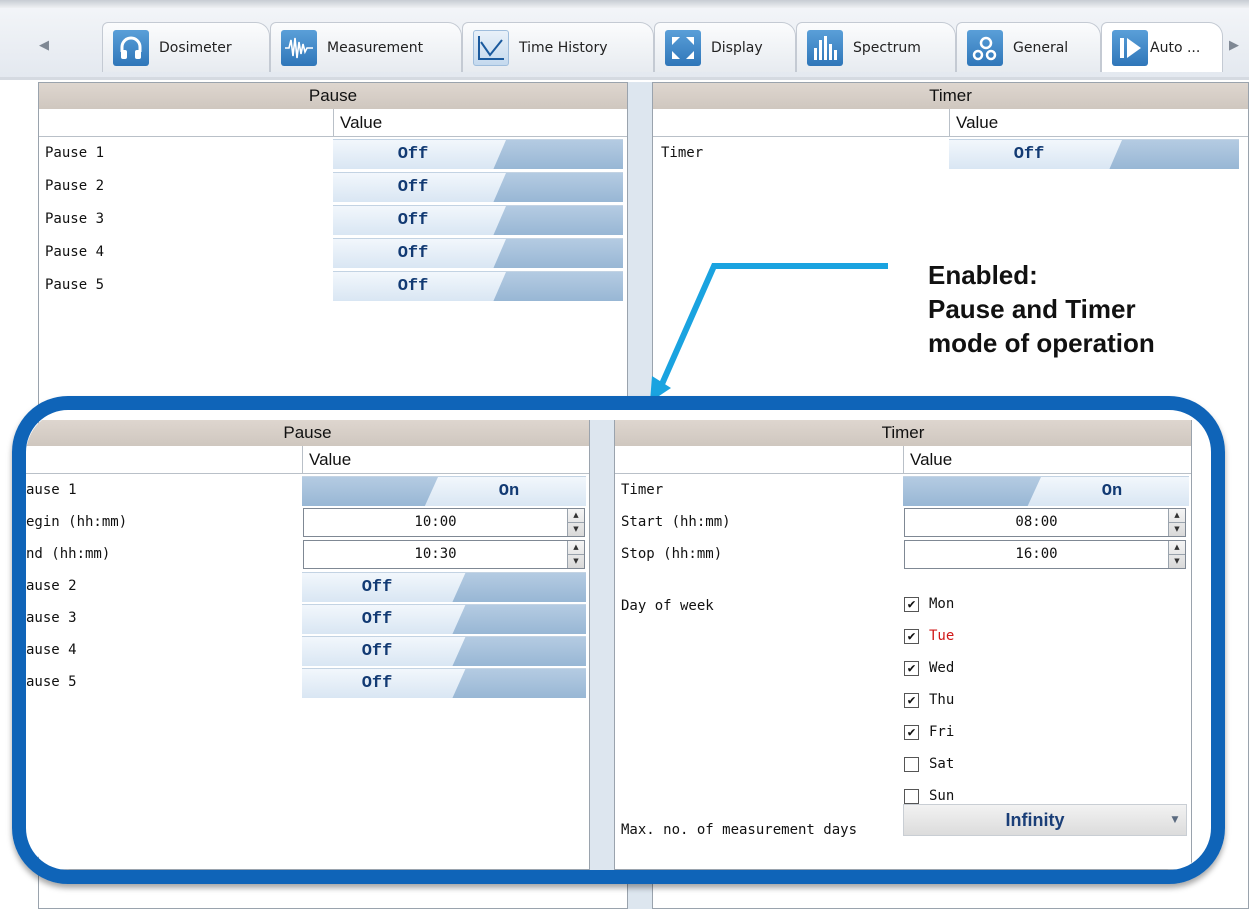 The image size is (1249, 909). What do you see at coordinates (68, 554) in the screenshot?
I see `row-label: nd (hh:mm)` at bounding box center [68, 554].